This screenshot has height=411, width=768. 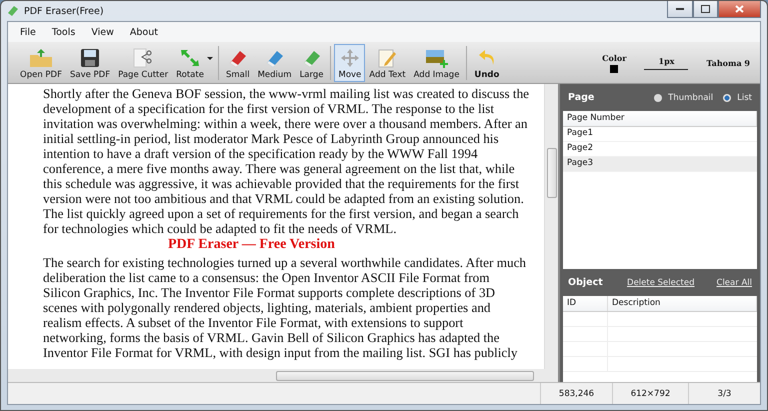 What do you see at coordinates (581, 97) in the screenshot?
I see `panel-title: Page` at bounding box center [581, 97].